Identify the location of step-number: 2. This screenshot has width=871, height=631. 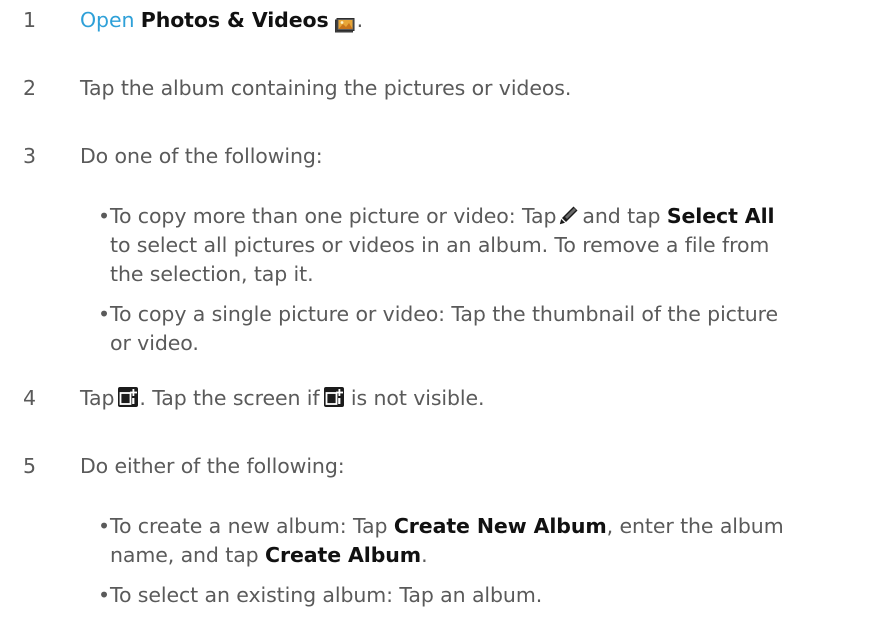
(29, 88).